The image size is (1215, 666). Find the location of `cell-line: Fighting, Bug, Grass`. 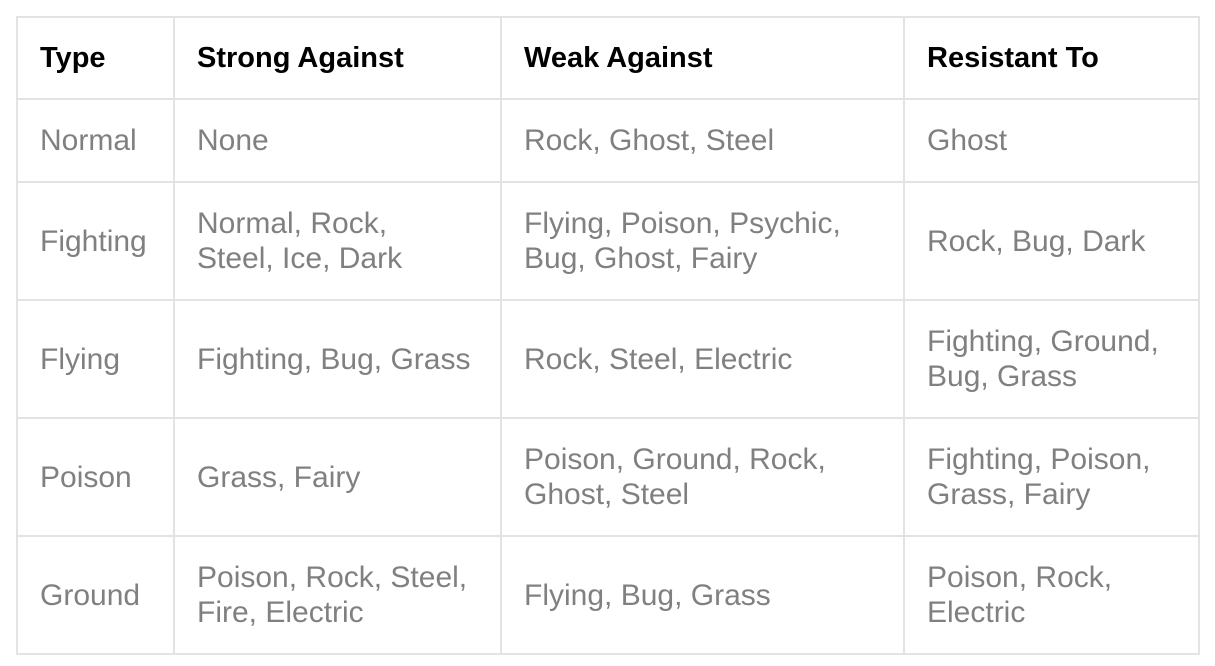

cell-line: Fighting, Bug, Grass is located at coordinates (334, 359).